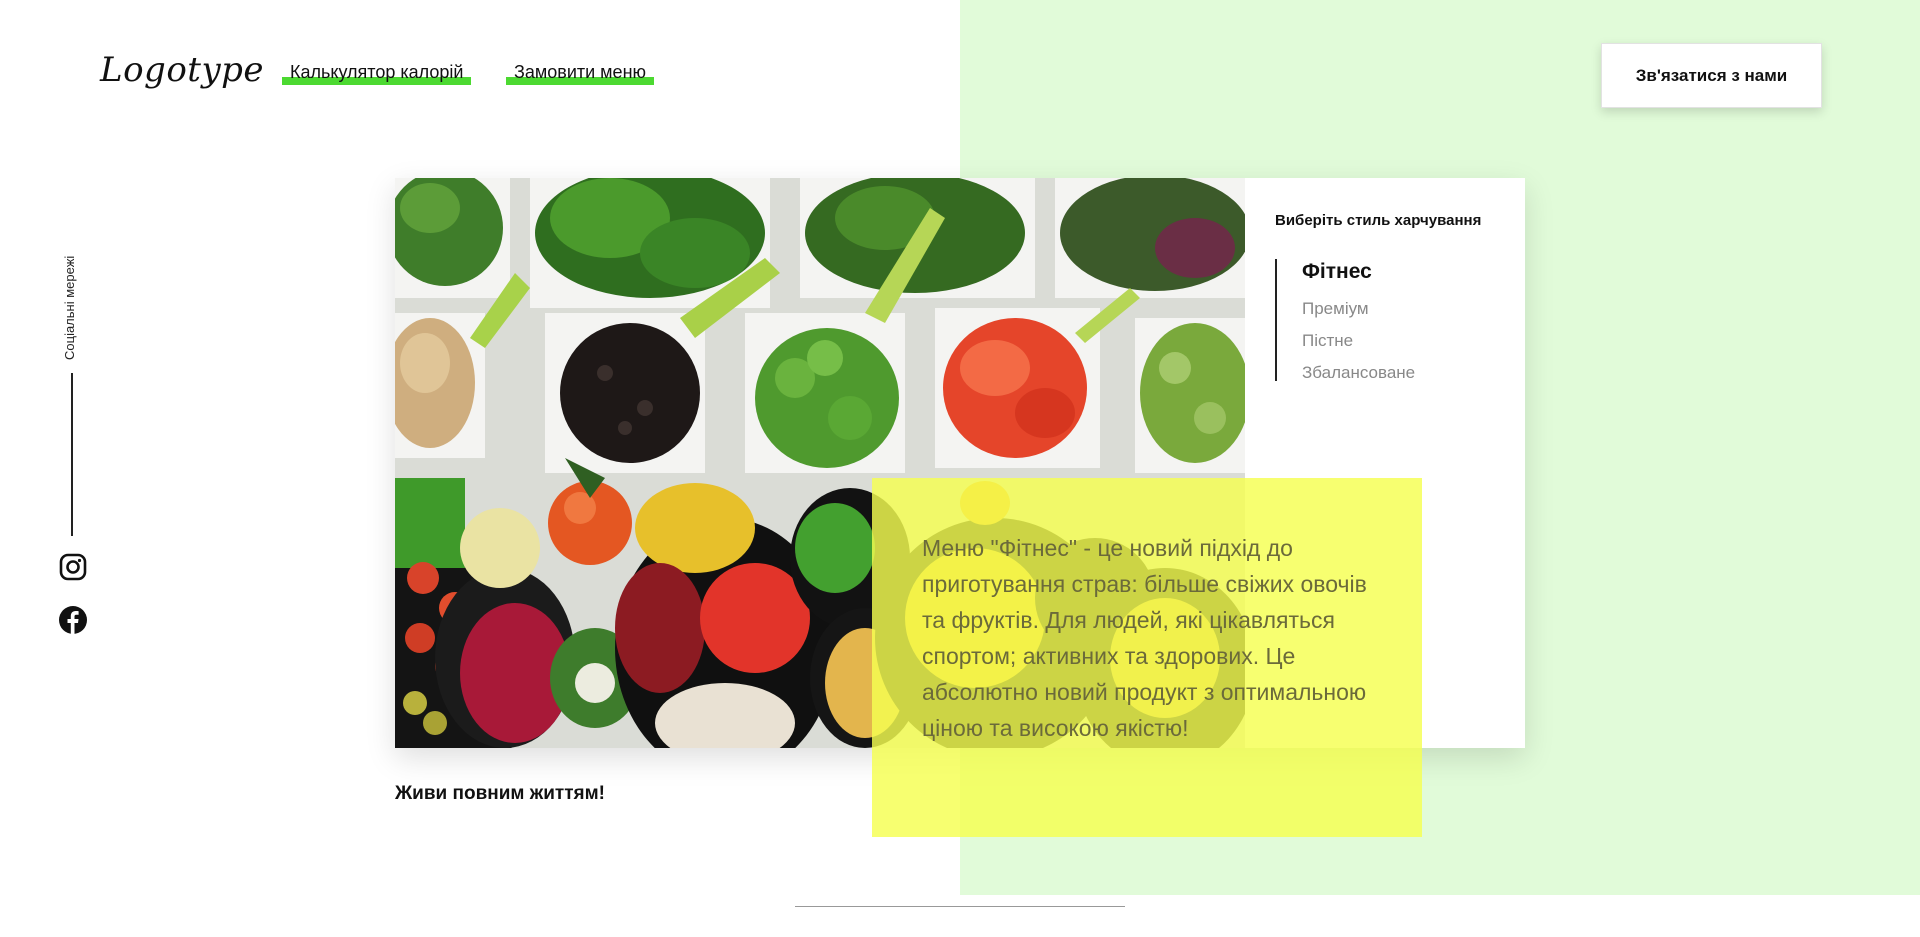 The width and height of the screenshot is (1920, 937). What do you see at coordinates (1711, 75) in the screenshot?
I see `contact-button: Зв'язатися з нами` at bounding box center [1711, 75].